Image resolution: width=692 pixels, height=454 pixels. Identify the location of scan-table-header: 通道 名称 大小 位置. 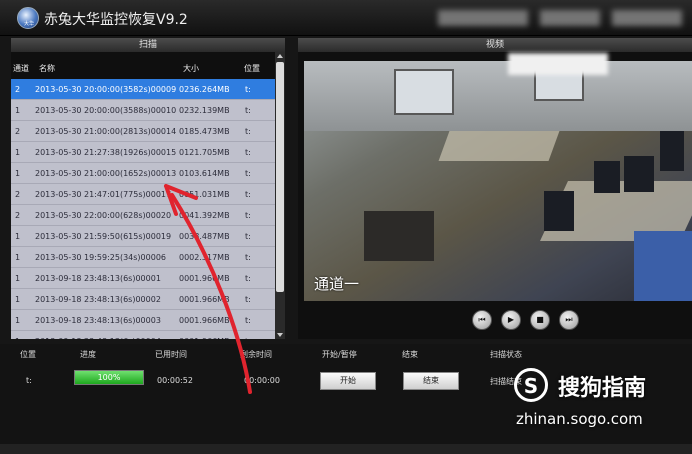
(143, 67).